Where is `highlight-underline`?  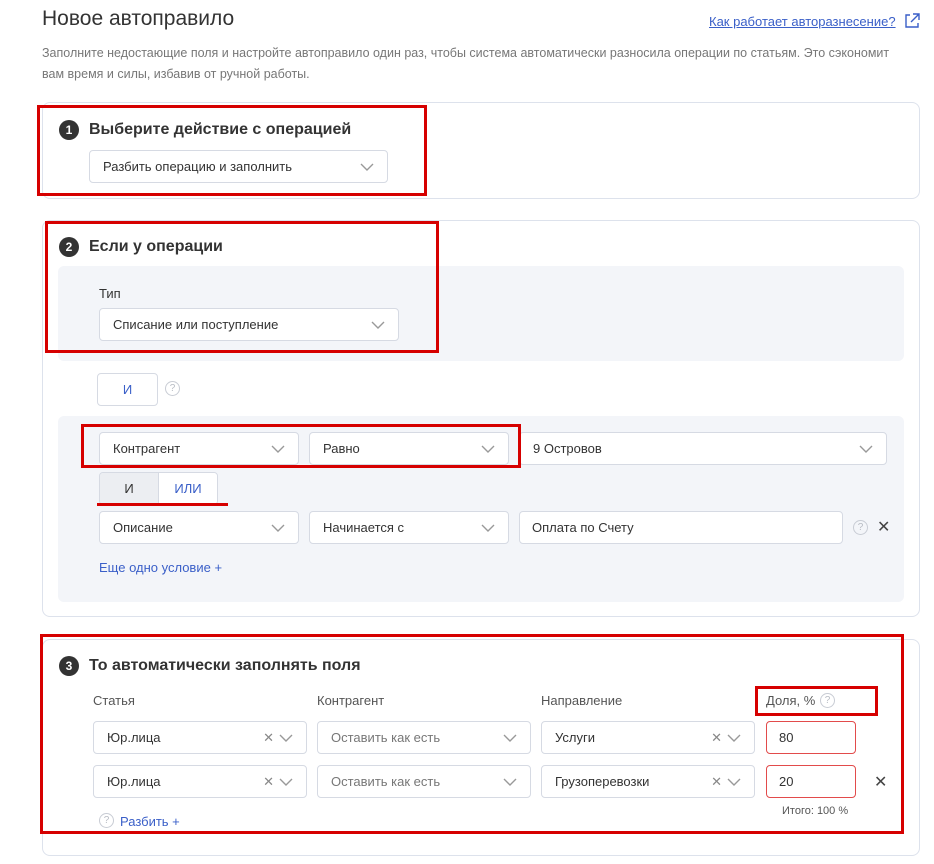
highlight-underline is located at coordinates (162, 504).